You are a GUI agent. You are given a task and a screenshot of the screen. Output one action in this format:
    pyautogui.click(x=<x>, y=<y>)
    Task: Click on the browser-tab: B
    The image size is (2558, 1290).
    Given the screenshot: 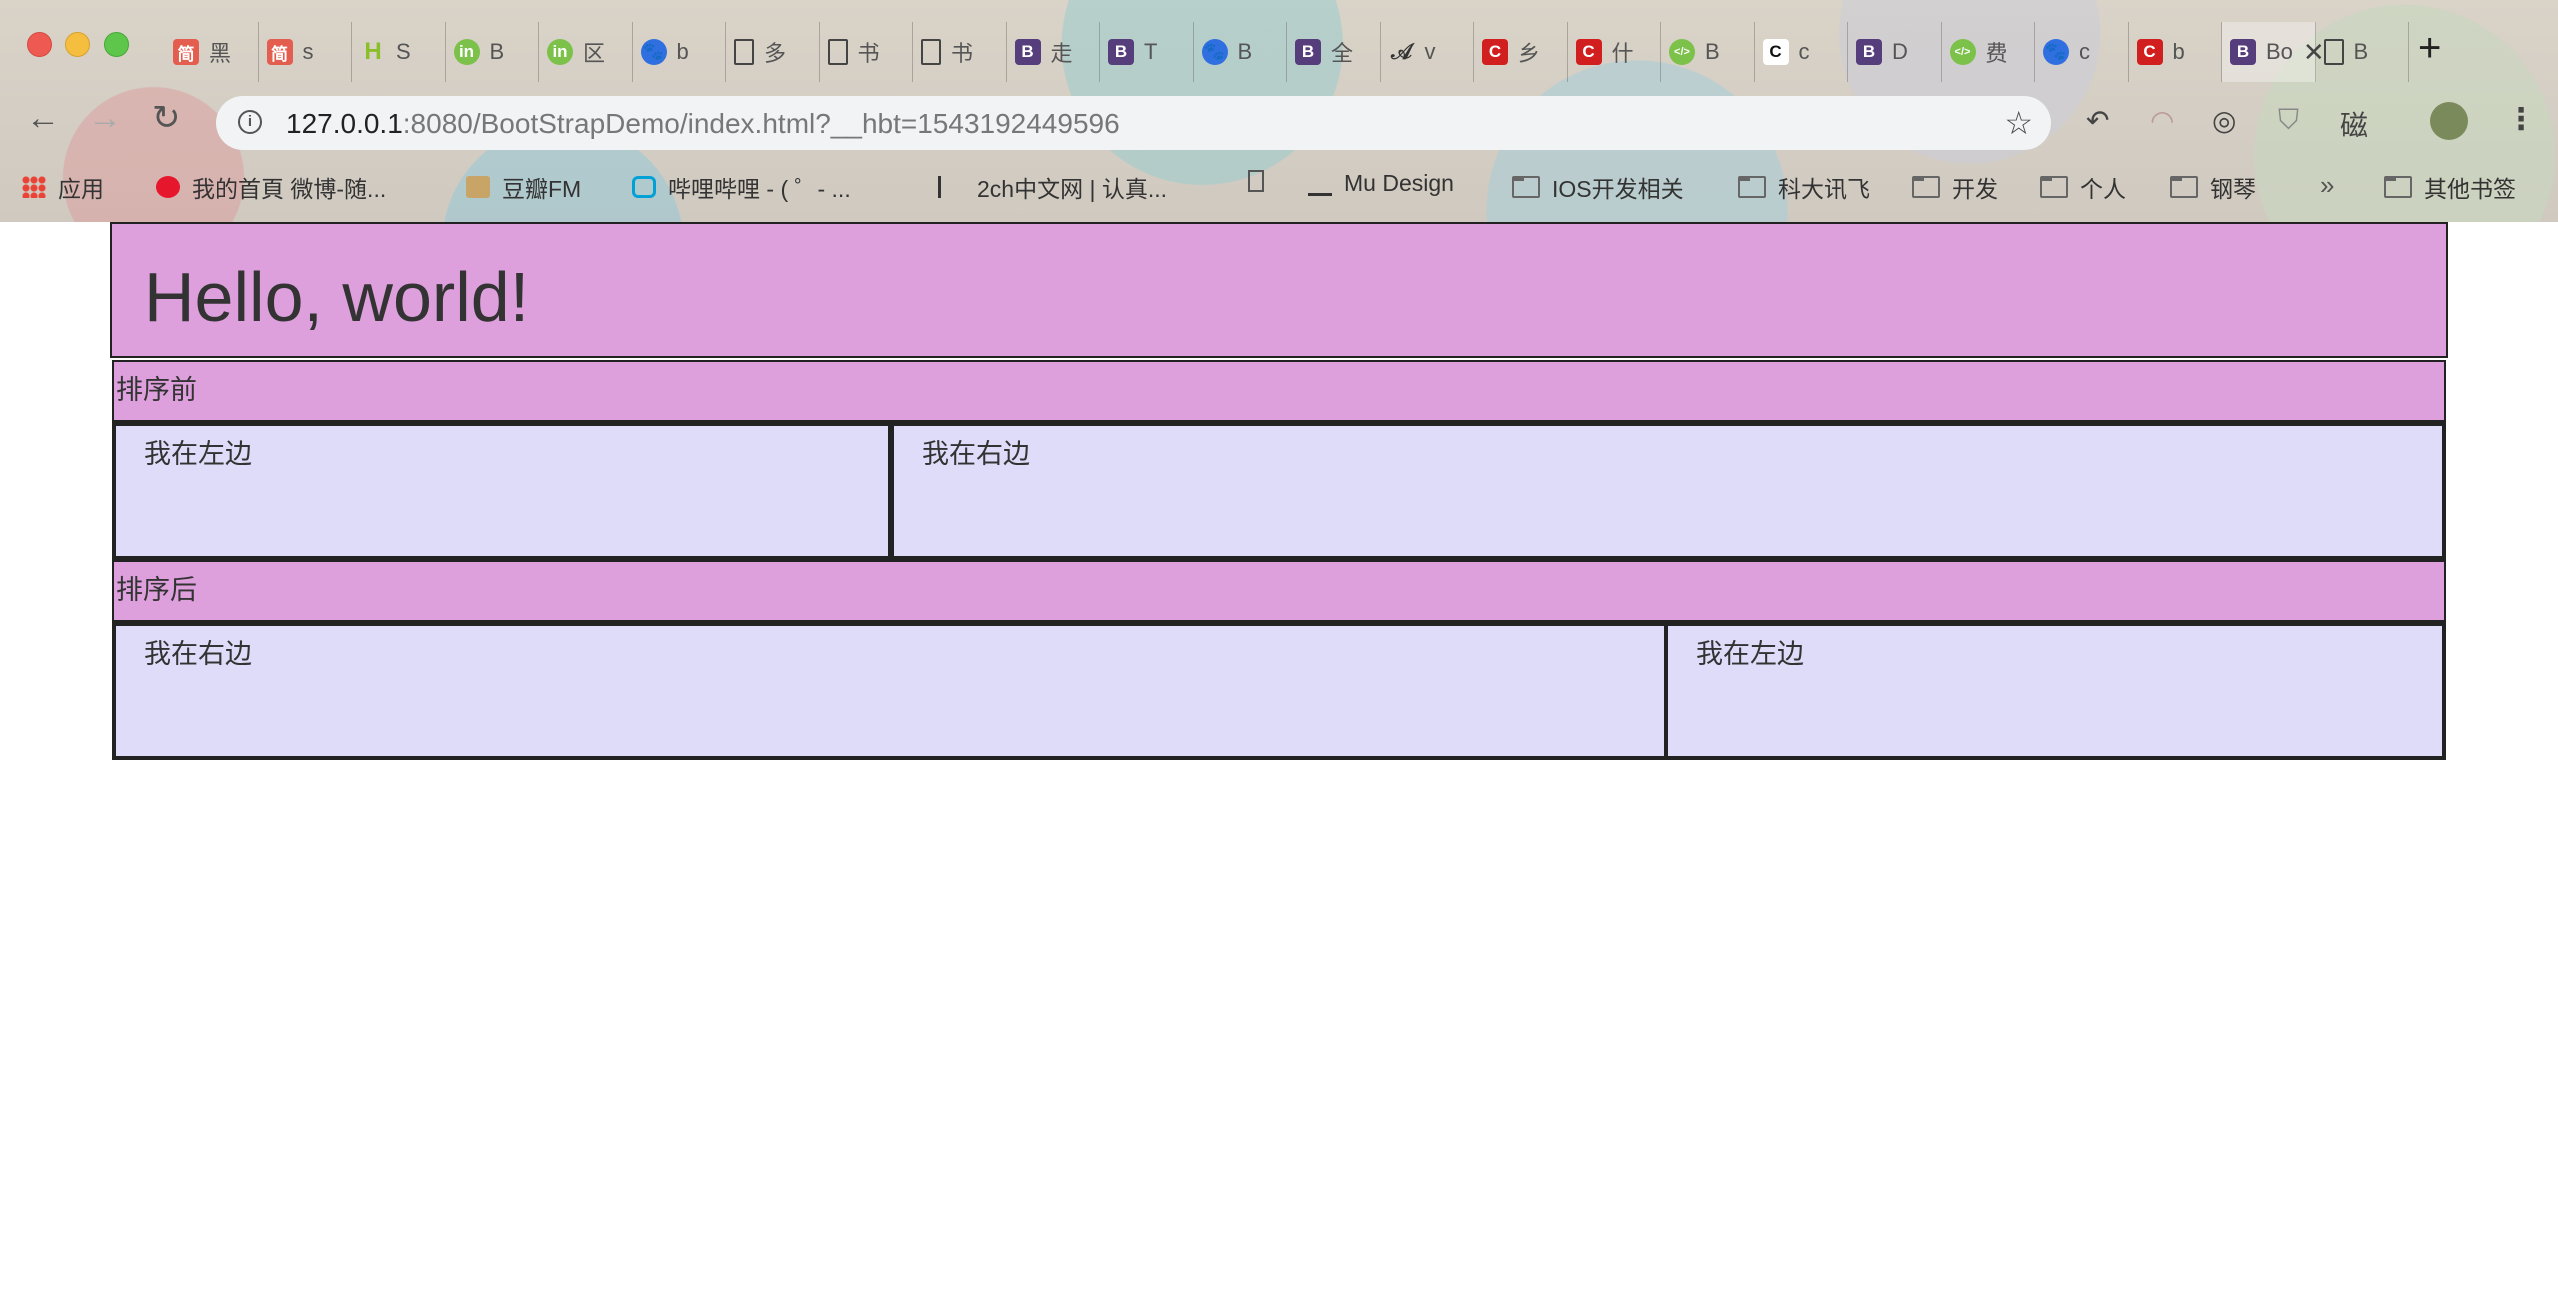 What is the action you would take?
    pyautogui.click(x=2362, y=52)
    